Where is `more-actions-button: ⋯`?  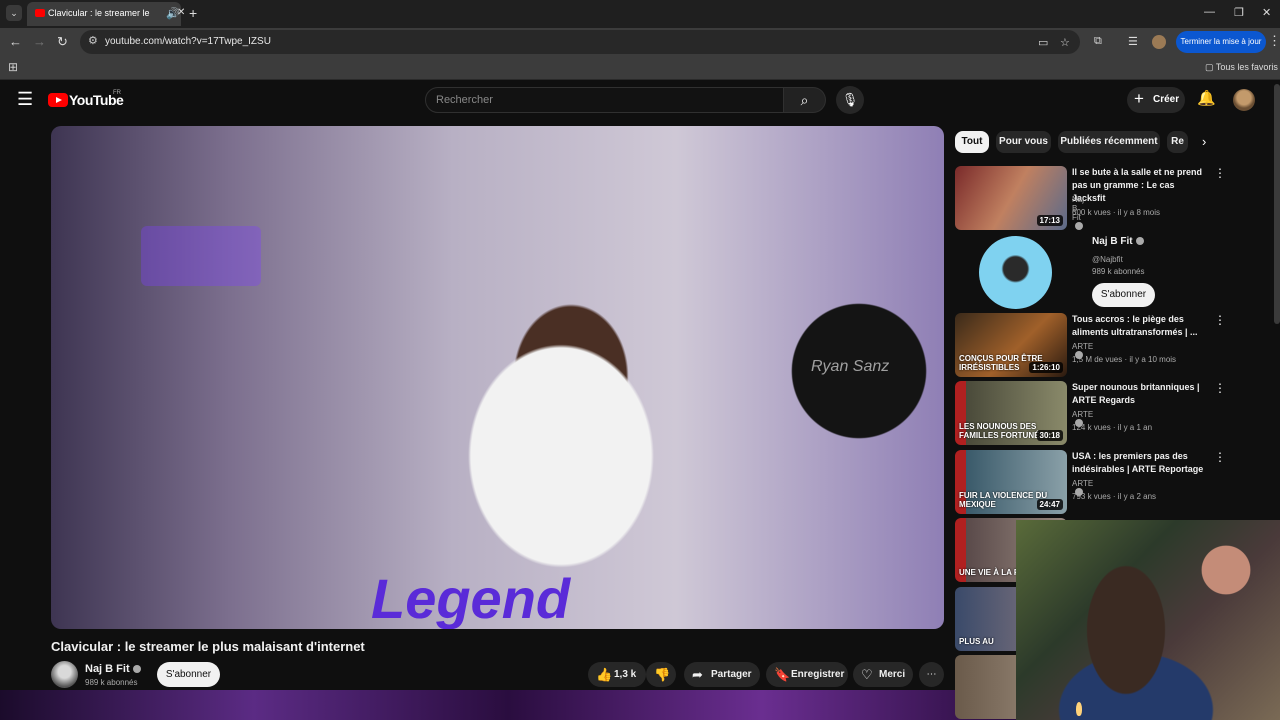 more-actions-button: ⋯ is located at coordinates (931, 674).